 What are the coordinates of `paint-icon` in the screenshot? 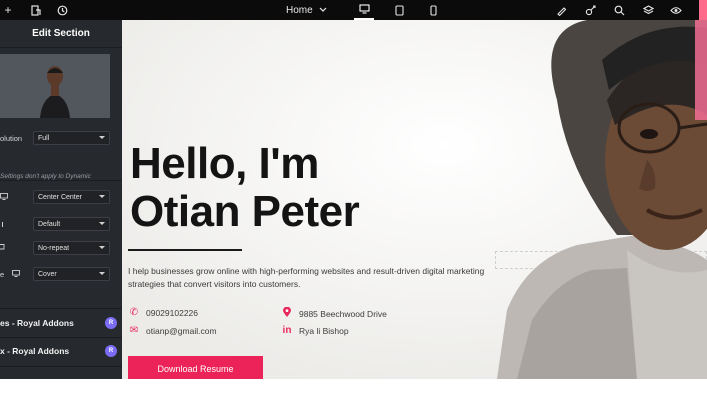 It's located at (561, 10).